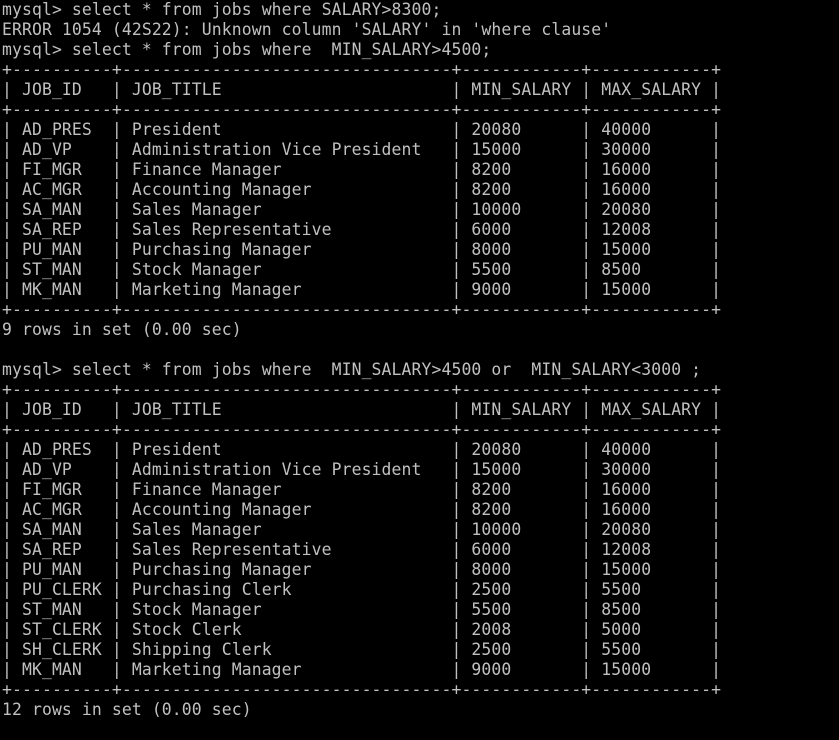  I want to click on result-summary: 9 rows in set (0.00 sec), so click(420, 330).